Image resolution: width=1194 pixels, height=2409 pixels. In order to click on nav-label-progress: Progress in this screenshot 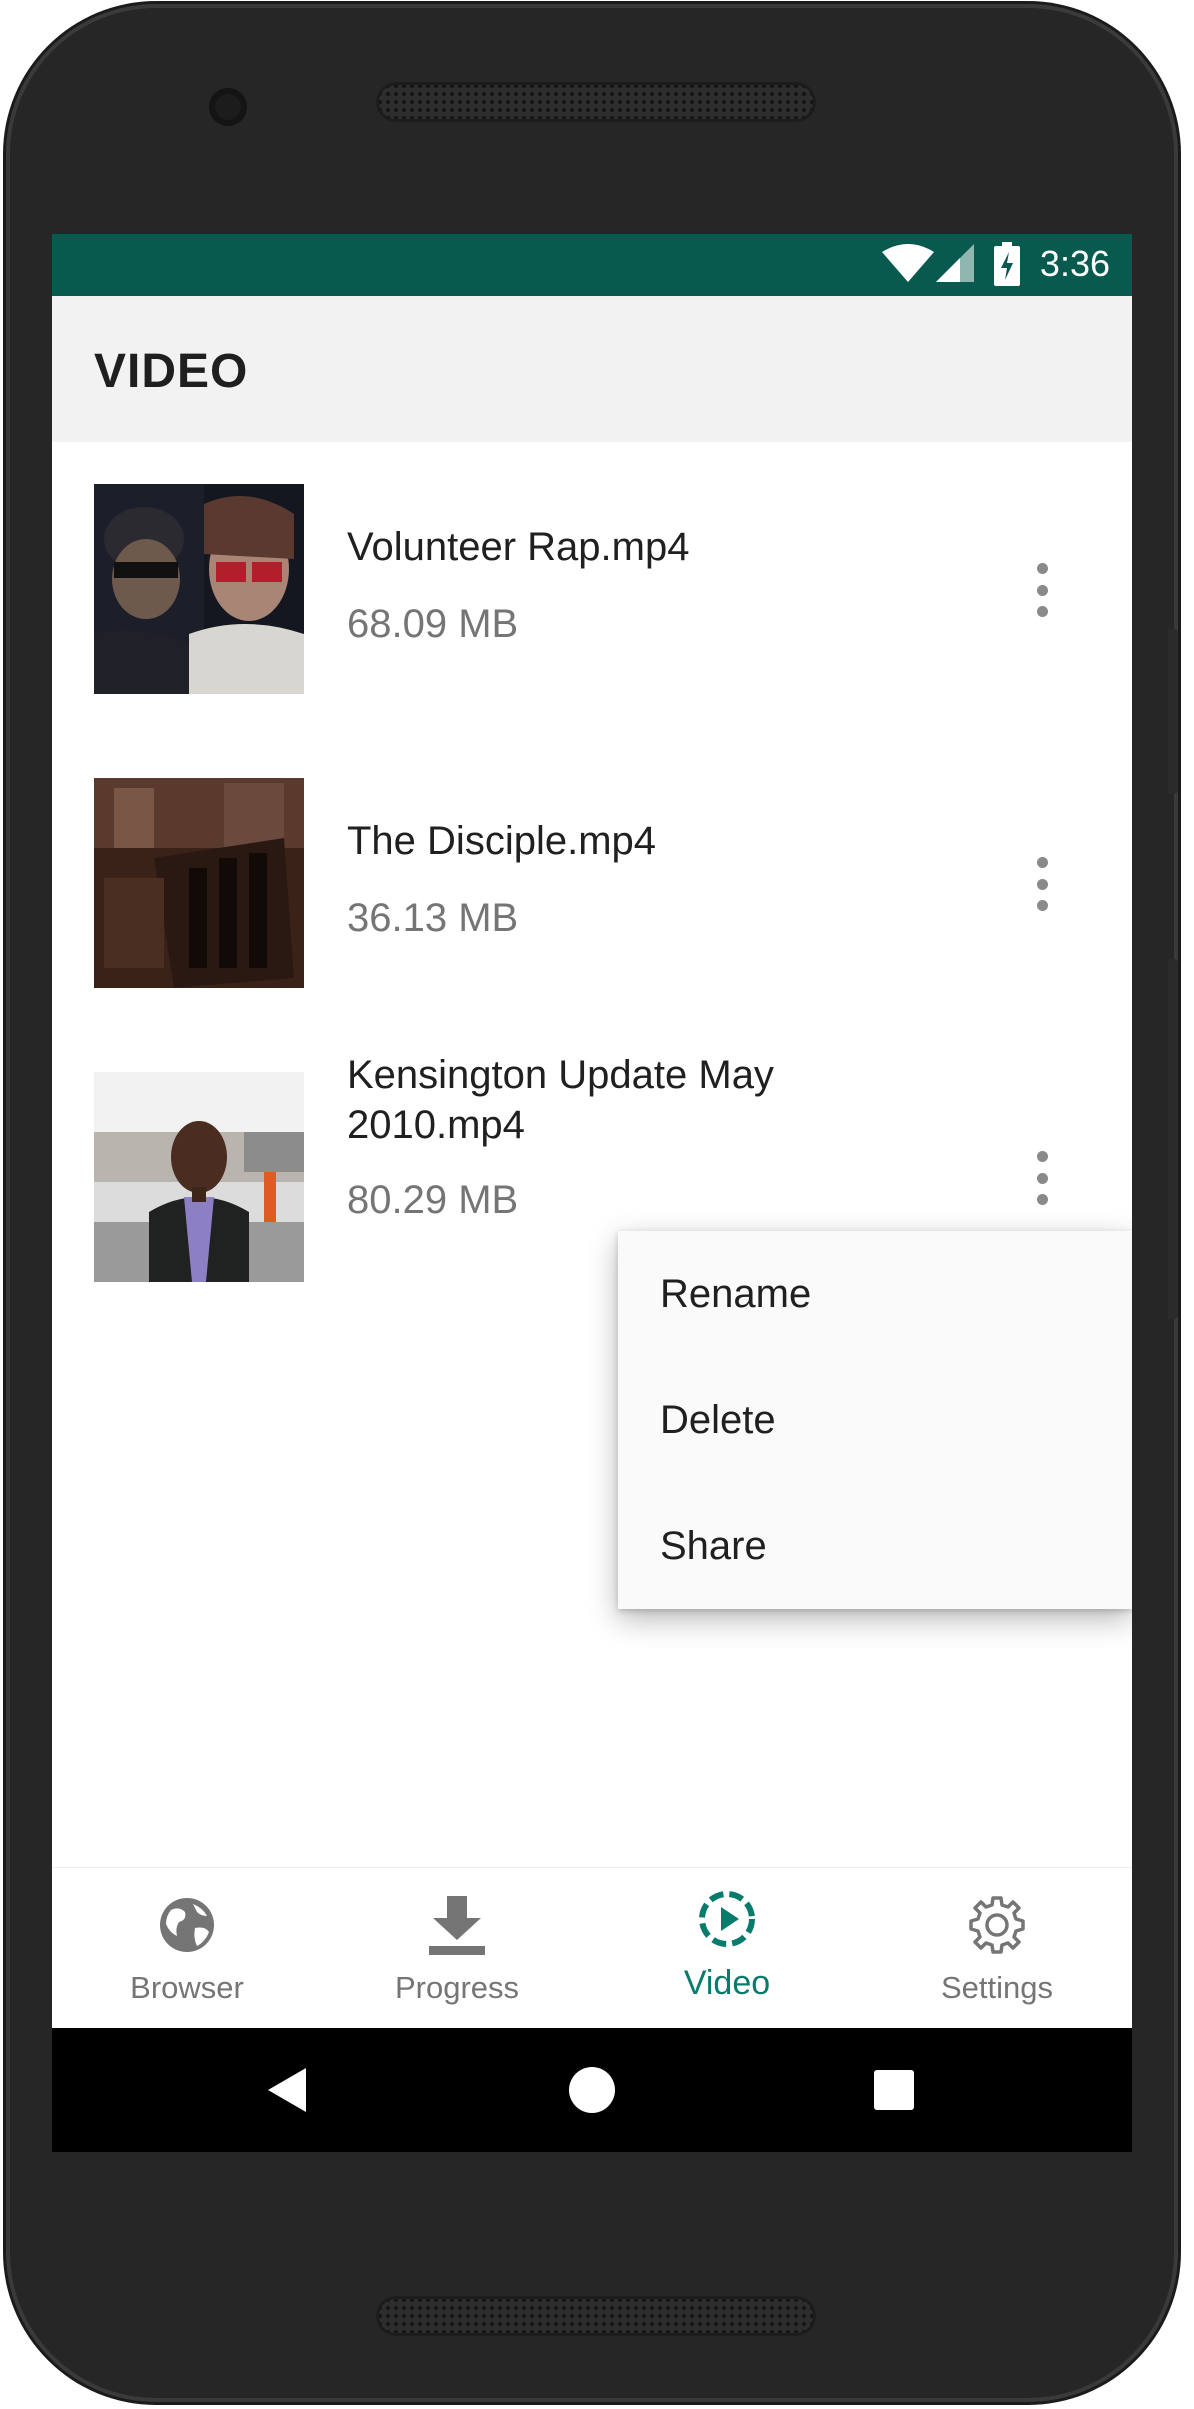, I will do `click(457, 1987)`.